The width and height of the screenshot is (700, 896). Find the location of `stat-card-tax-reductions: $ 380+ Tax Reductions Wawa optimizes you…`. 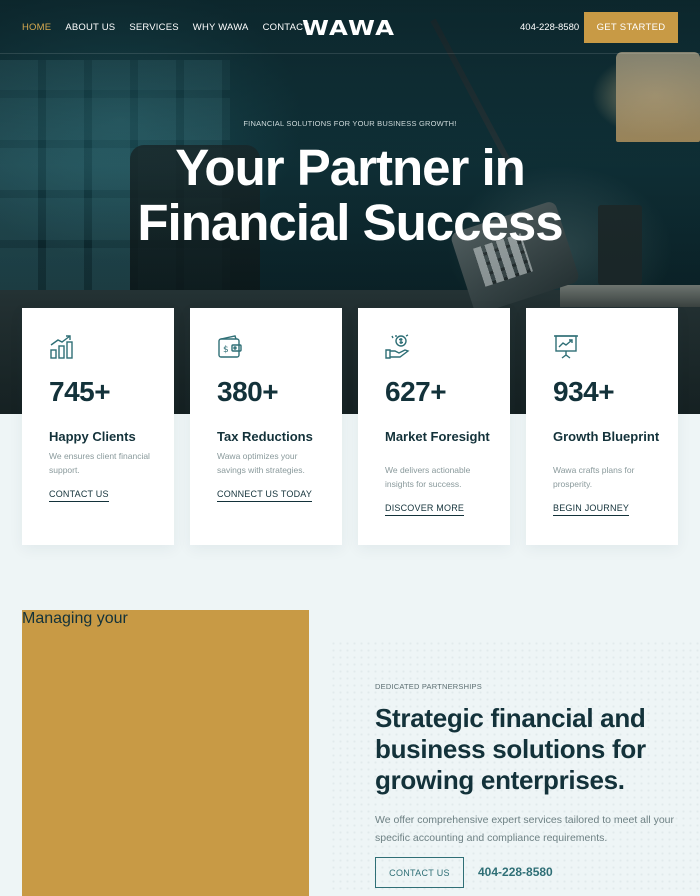

stat-card-tax-reductions: $ 380+ Tax Reductions Wawa optimizes you… is located at coordinates (266, 426).